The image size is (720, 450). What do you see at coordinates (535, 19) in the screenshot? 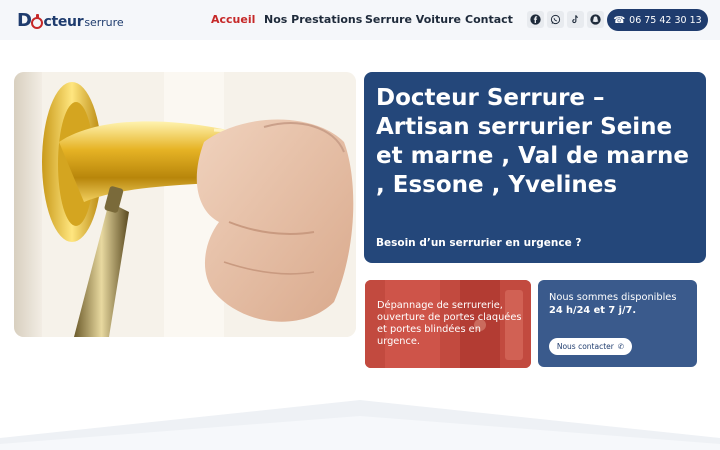
I see `facebook-icon` at bounding box center [535, 19].